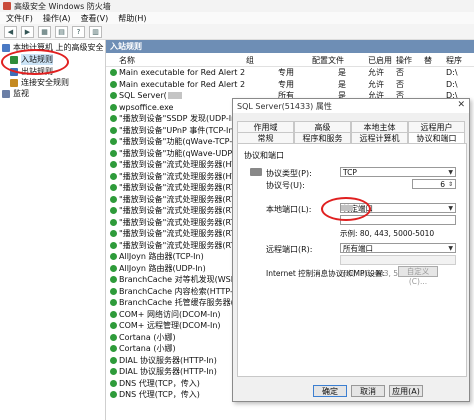  What do you see at coordinates (450, 184) in the screenshot?
I see `spinner-icon: ⇕` at bounding box center [450, 184].